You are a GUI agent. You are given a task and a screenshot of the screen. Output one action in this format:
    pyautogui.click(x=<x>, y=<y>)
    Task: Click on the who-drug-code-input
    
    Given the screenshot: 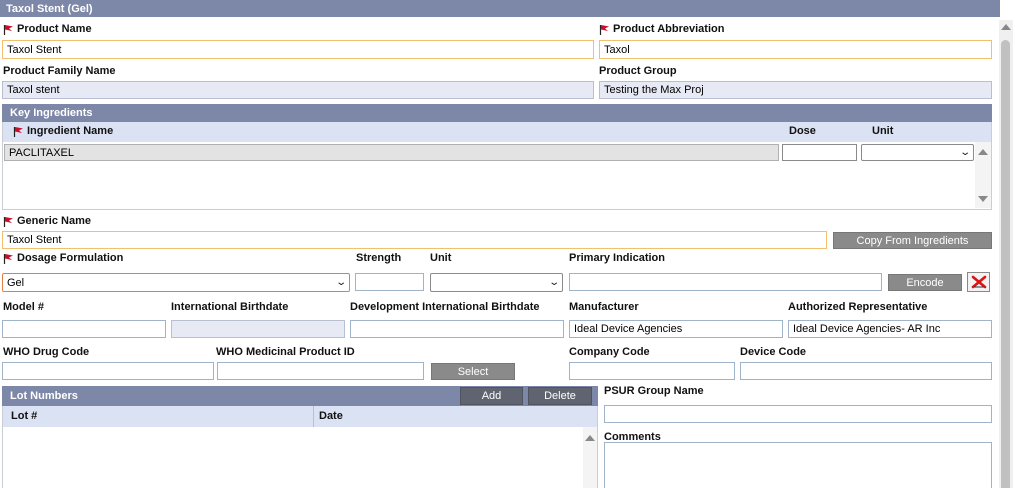 What is the action you would take?
    pyautogui.click(x=108, y=371)
    